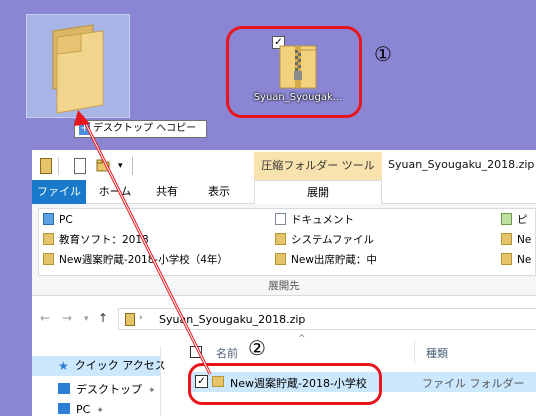  What do you see at coordinates (284, 286) in the screenshot?
I see `ribbon-group-label: 展開先` at bounding box center [284, 286].